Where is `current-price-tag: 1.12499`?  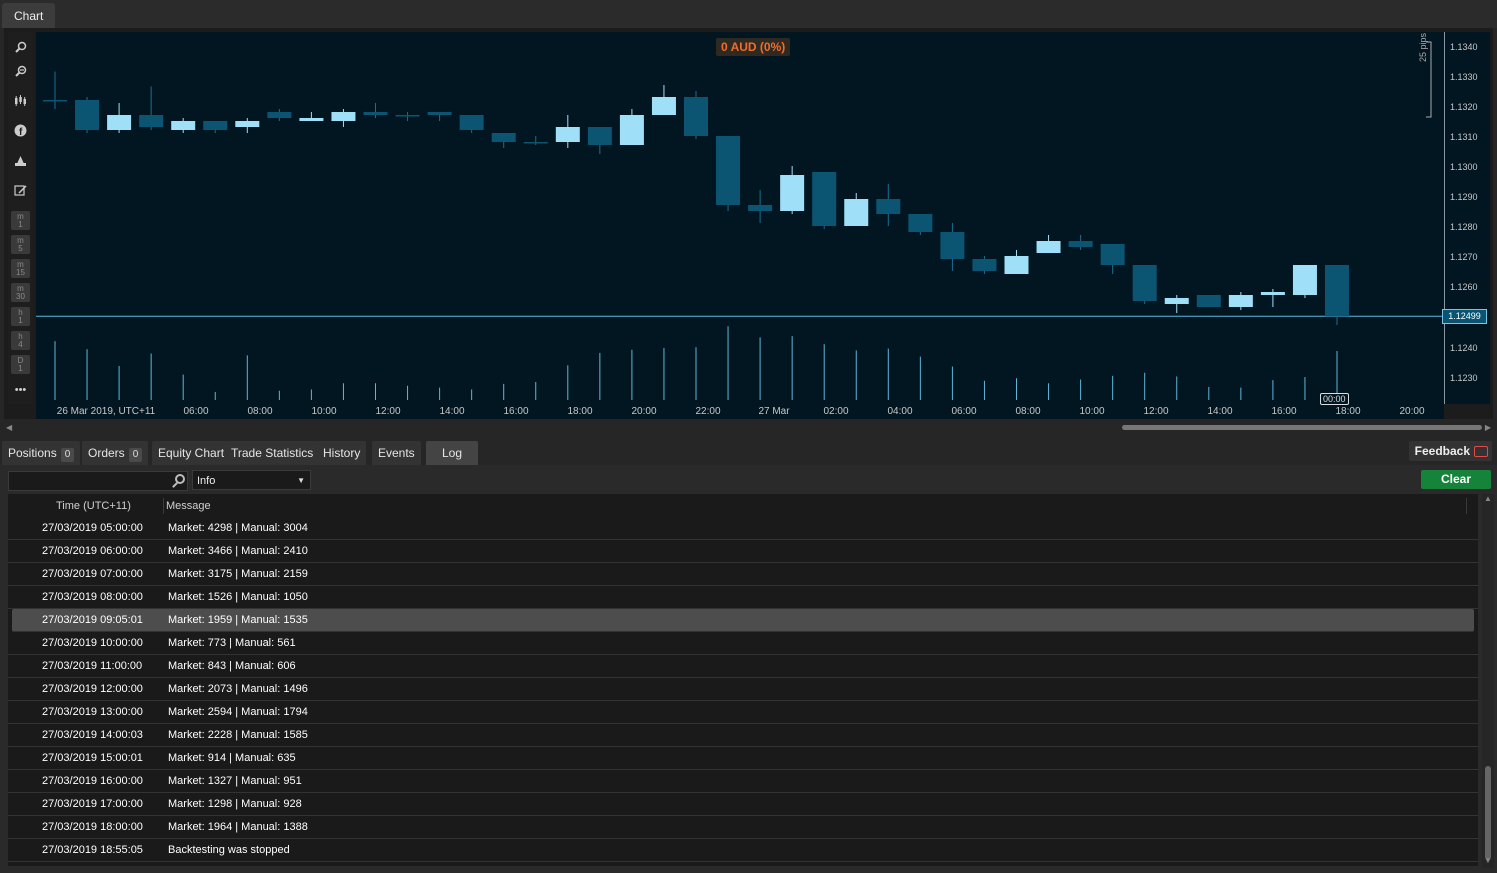 current-price-tag: 1.12499 is located at coordinates (1464, 316).